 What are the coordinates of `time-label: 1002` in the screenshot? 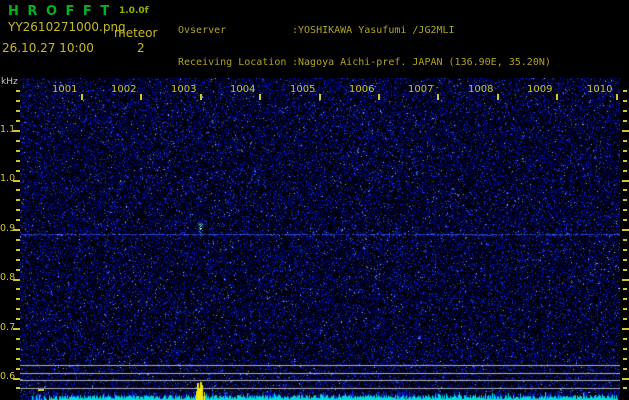 It's located at (124, 89).